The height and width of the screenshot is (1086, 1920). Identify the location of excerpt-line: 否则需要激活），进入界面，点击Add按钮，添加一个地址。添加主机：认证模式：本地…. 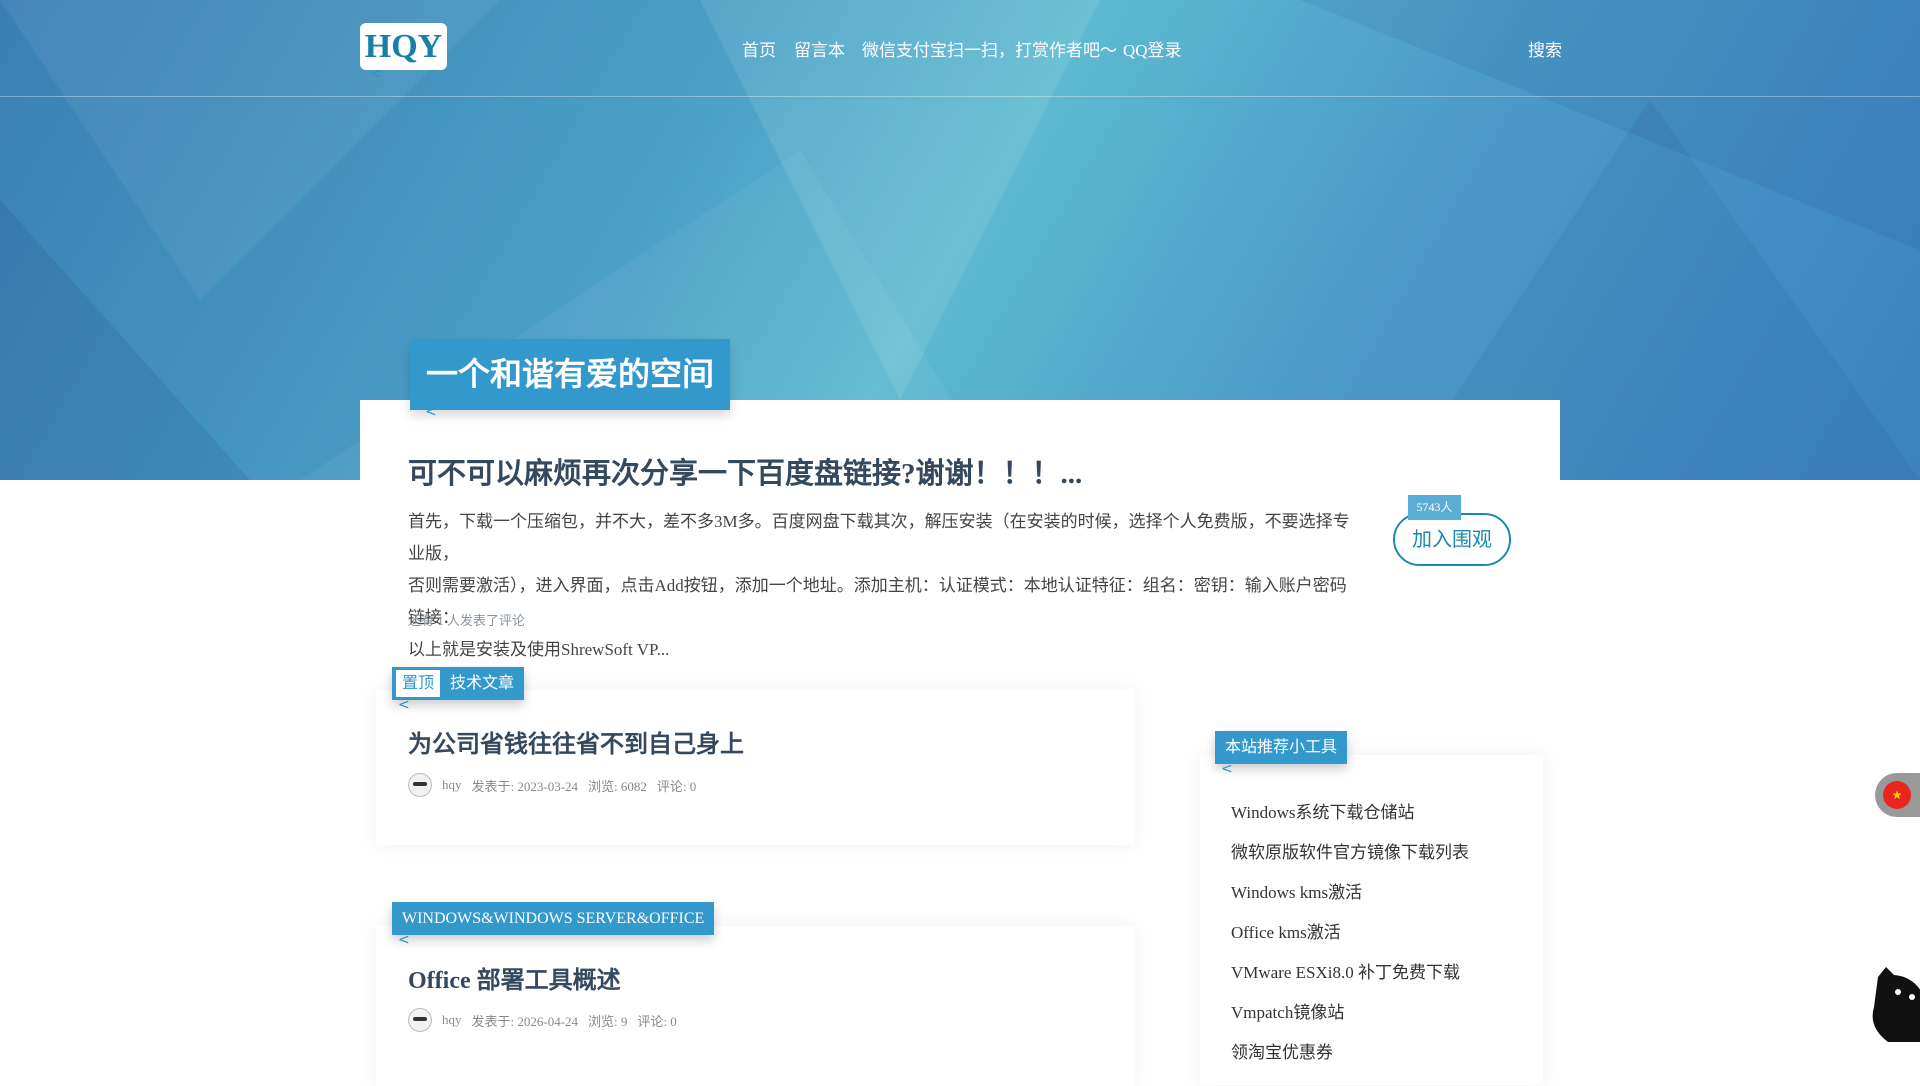
(877, 601).